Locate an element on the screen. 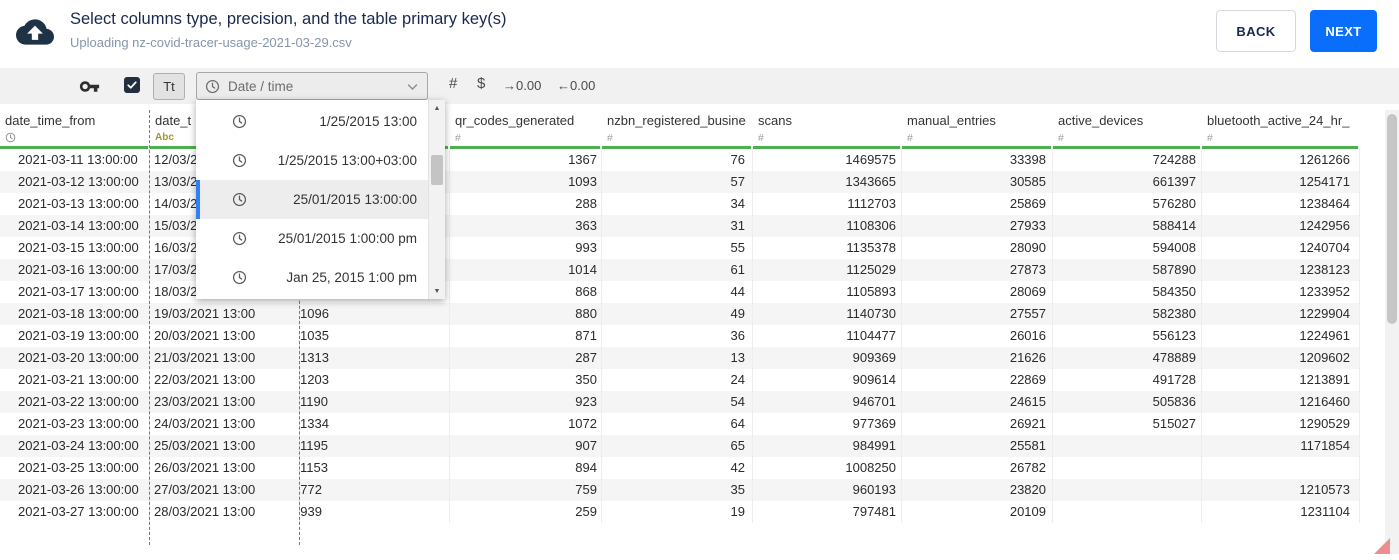 This screenshot has height=560, width=1399. column-header: manual_entries is located at coordinates (977, 121).